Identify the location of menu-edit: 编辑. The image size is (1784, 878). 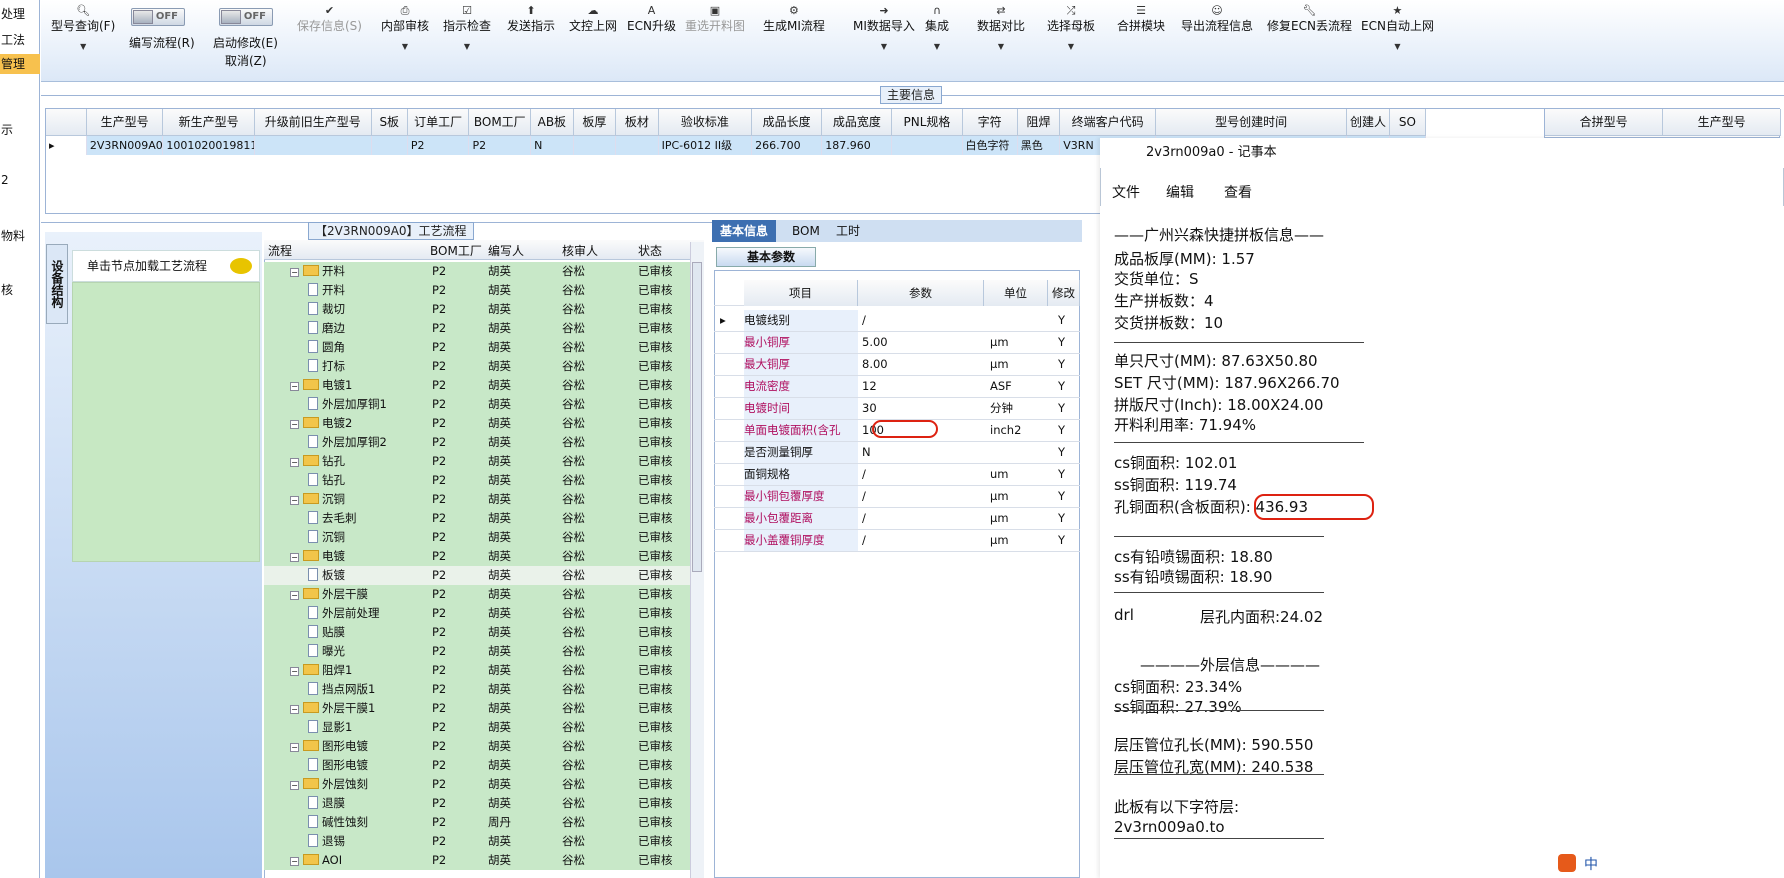
(1180, 192).